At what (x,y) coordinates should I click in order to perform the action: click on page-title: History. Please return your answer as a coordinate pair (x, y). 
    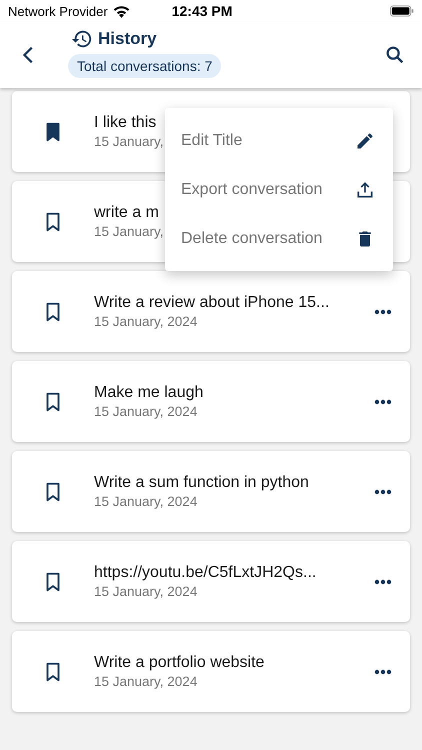
    Looking at the image, I should click on (127, 39).